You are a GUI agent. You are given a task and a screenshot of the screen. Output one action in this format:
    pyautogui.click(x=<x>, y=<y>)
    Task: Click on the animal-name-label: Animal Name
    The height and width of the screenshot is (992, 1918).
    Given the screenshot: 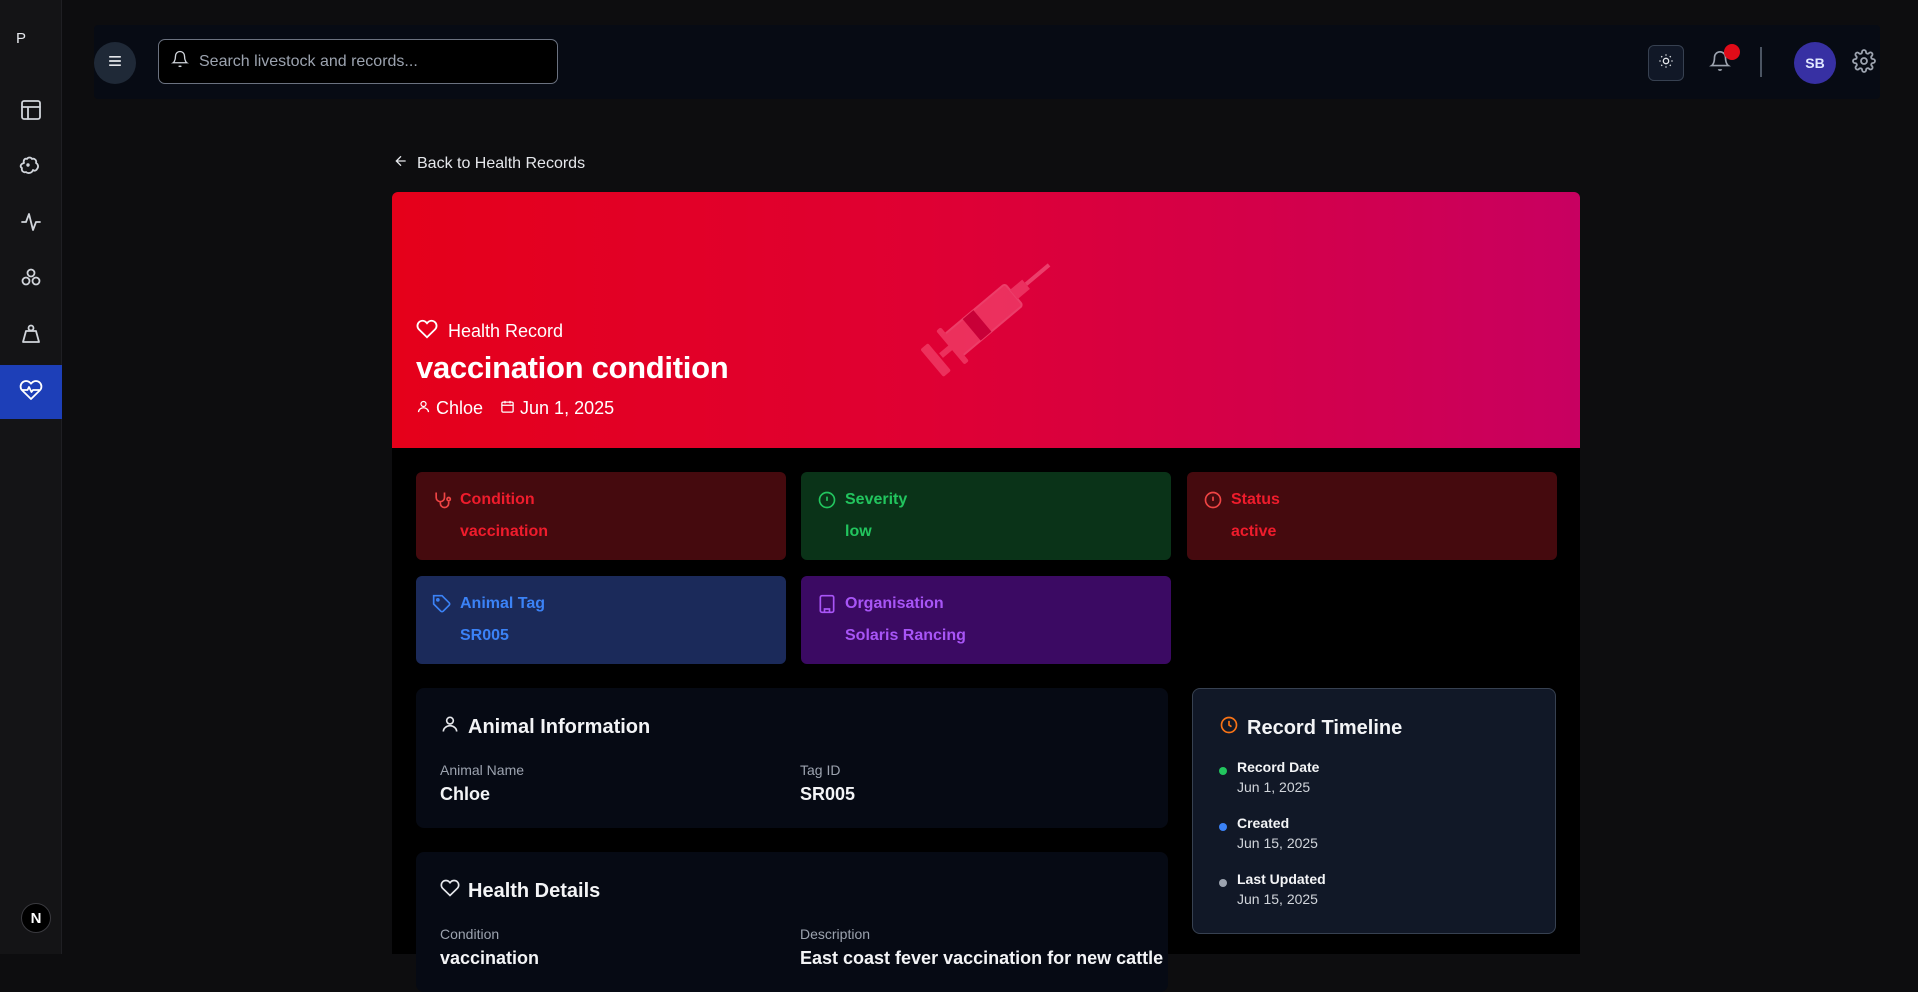 What is the action you would take?
    pyautogui.click(x=482, y=770)
    